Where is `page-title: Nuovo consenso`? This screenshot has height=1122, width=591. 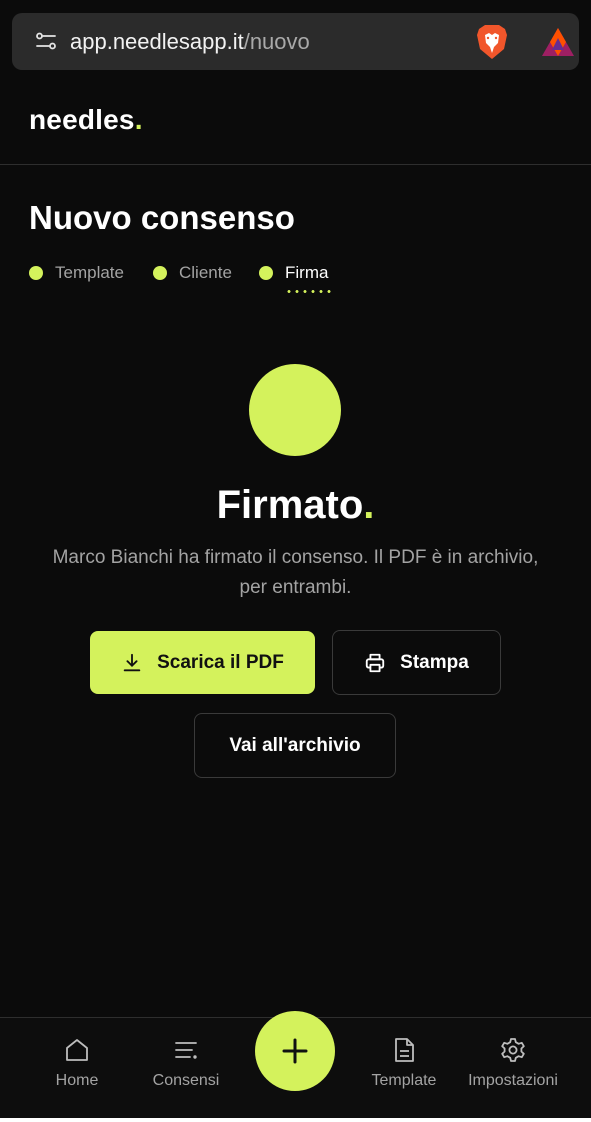 page-title: Nuovo consenso is located at coordinates (162, 217).